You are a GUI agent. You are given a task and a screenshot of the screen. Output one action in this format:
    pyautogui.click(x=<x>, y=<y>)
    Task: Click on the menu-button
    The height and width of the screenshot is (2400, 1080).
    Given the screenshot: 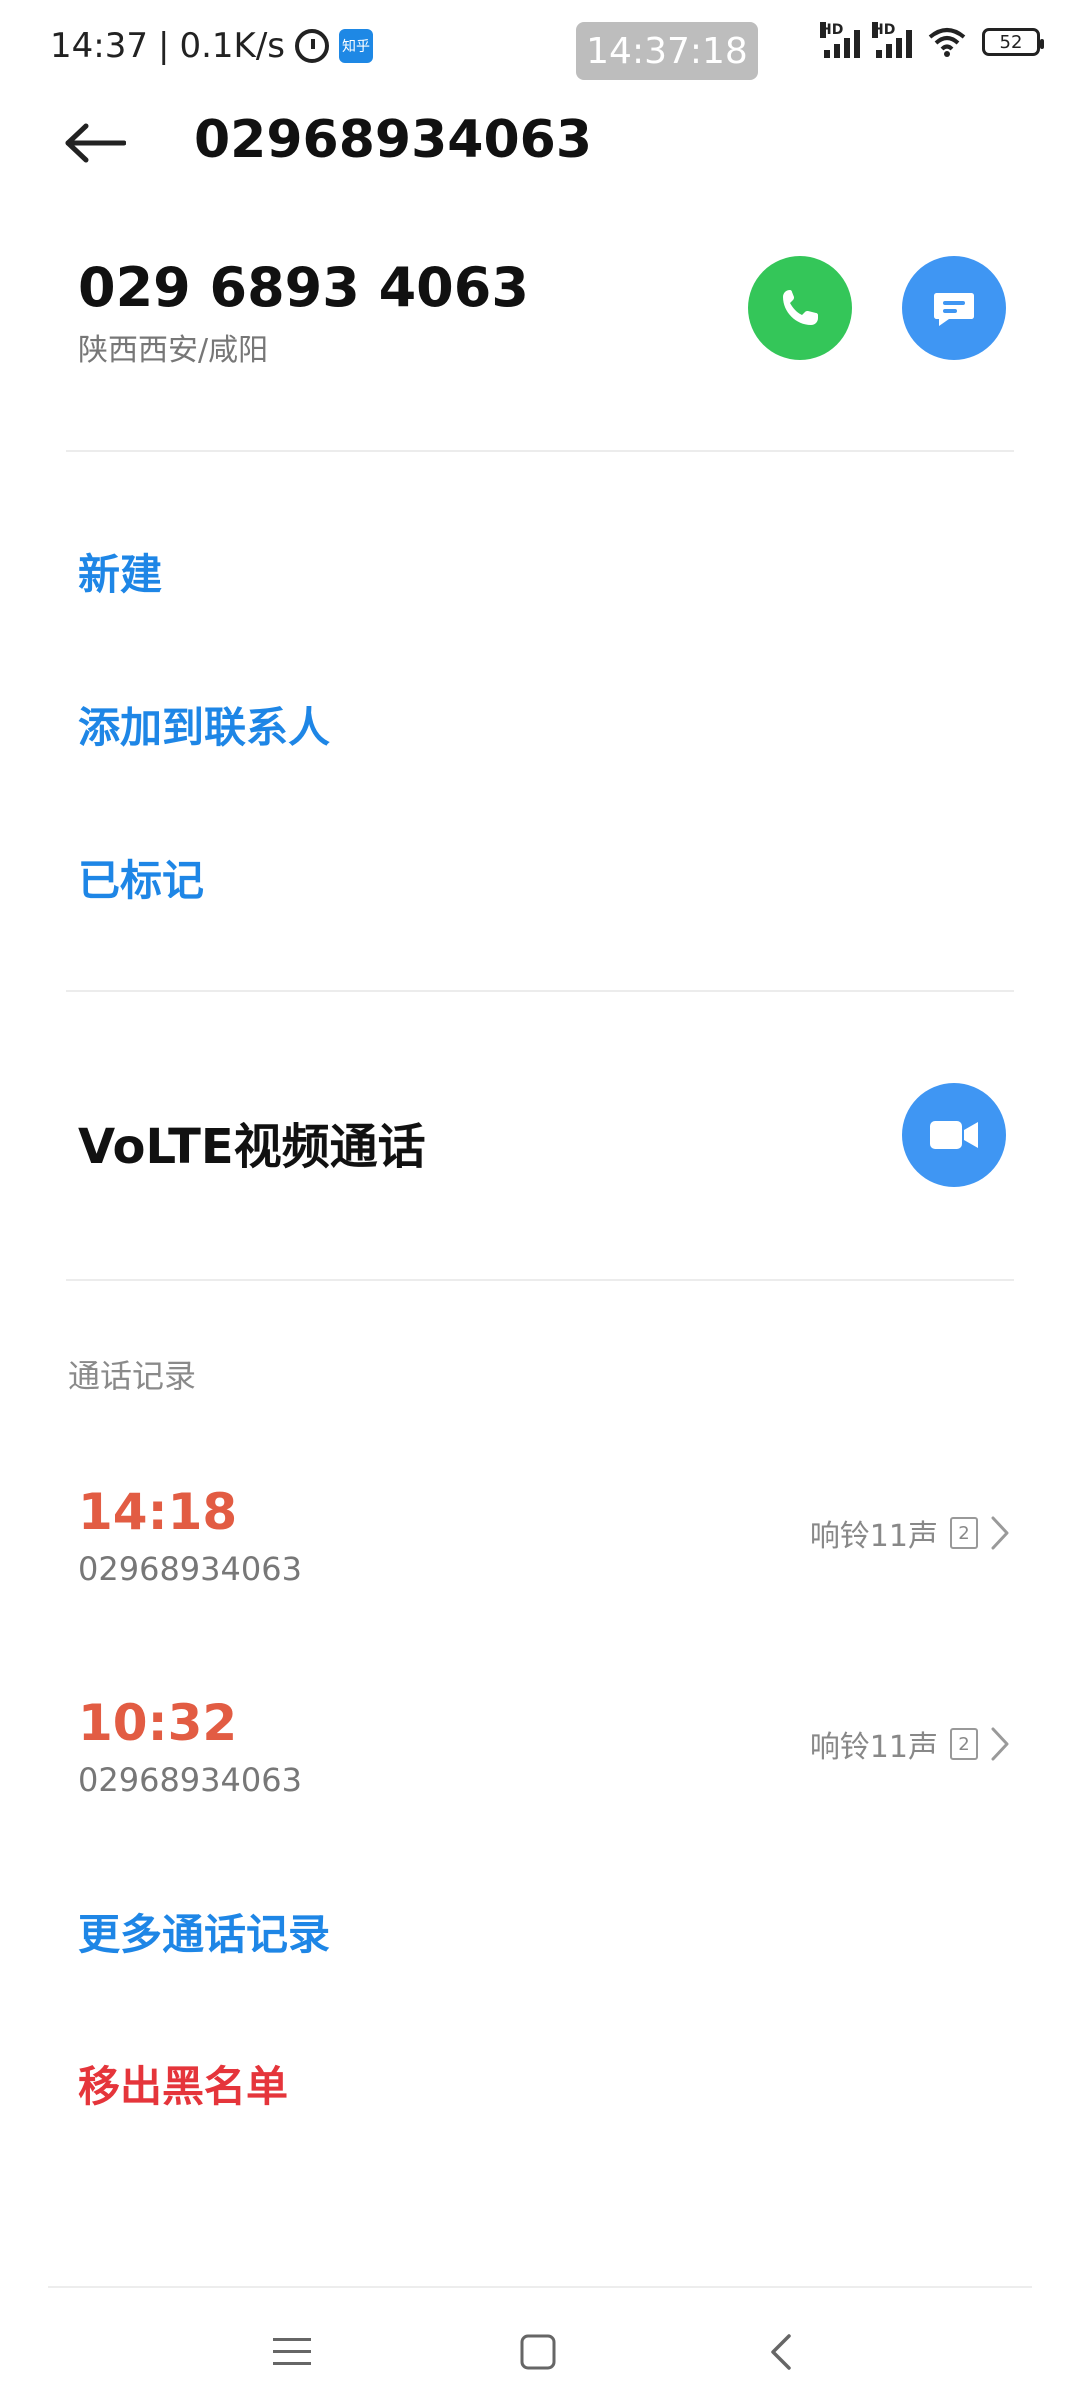 What is the action you would take?
    pyautogui.click(x=292, y=2352)
    